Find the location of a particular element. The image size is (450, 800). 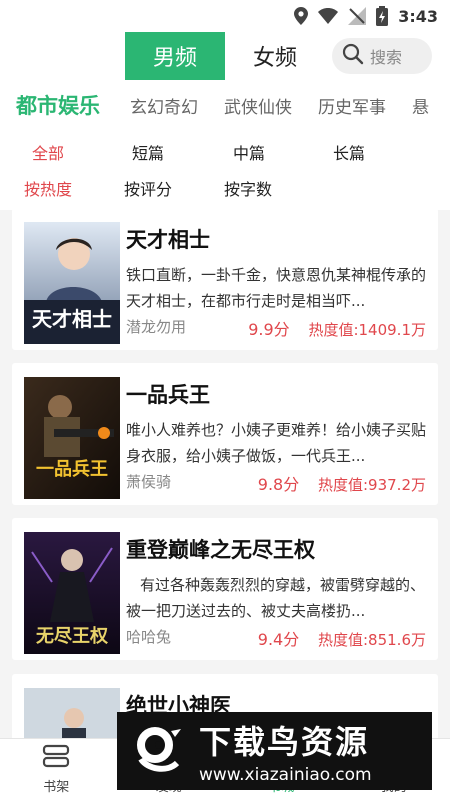

book-stats: 9.9分 热度值:1409.1万 is located at coordinates (337, 328).